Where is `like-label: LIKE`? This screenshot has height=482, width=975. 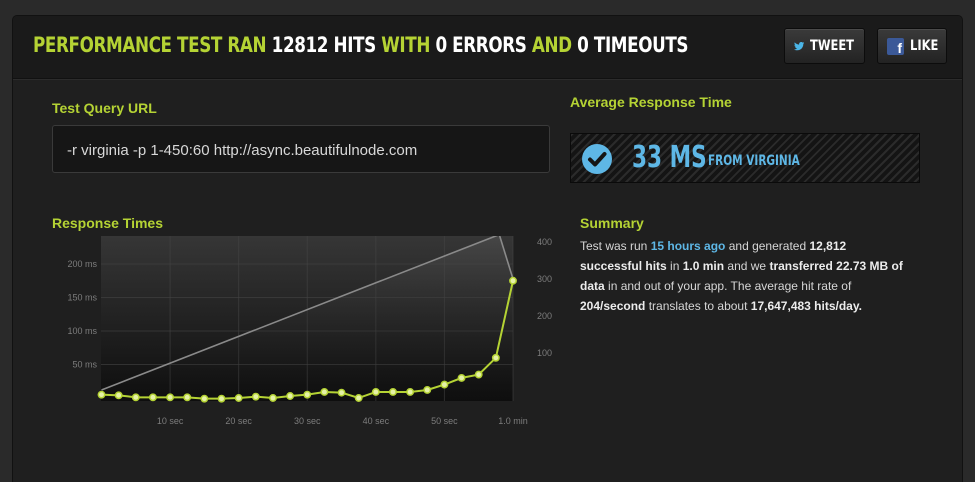
like-label: LIKE is located at coordinates (924, 46).